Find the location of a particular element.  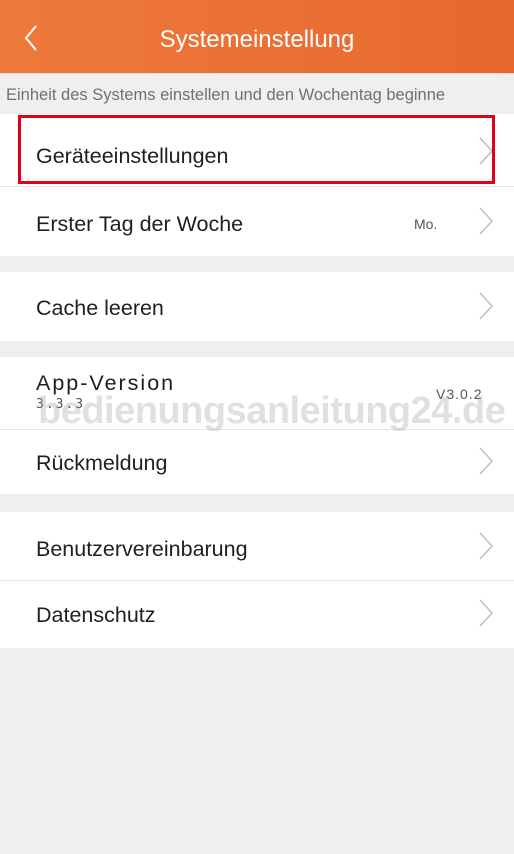

feedback-row: Rückmeldung is located at coordinates (257, 462).